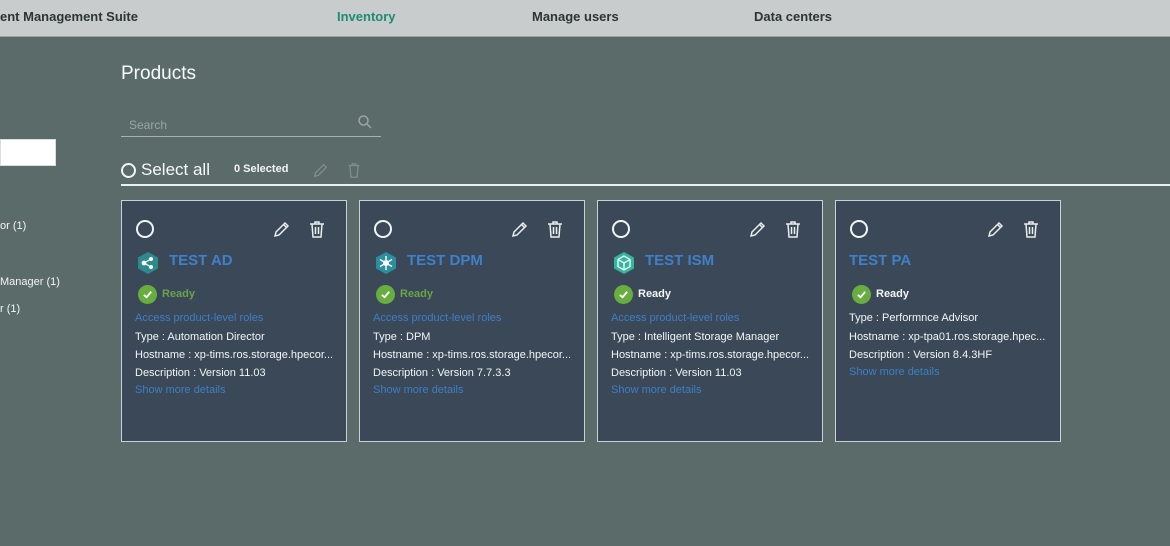 The height and width of the screenshot is (546, 1170). What do you see at coordinates (913, 318) in the screenshot?
I see `product-type: Type : Performnce Advisor` at bounding box center [913, 318].